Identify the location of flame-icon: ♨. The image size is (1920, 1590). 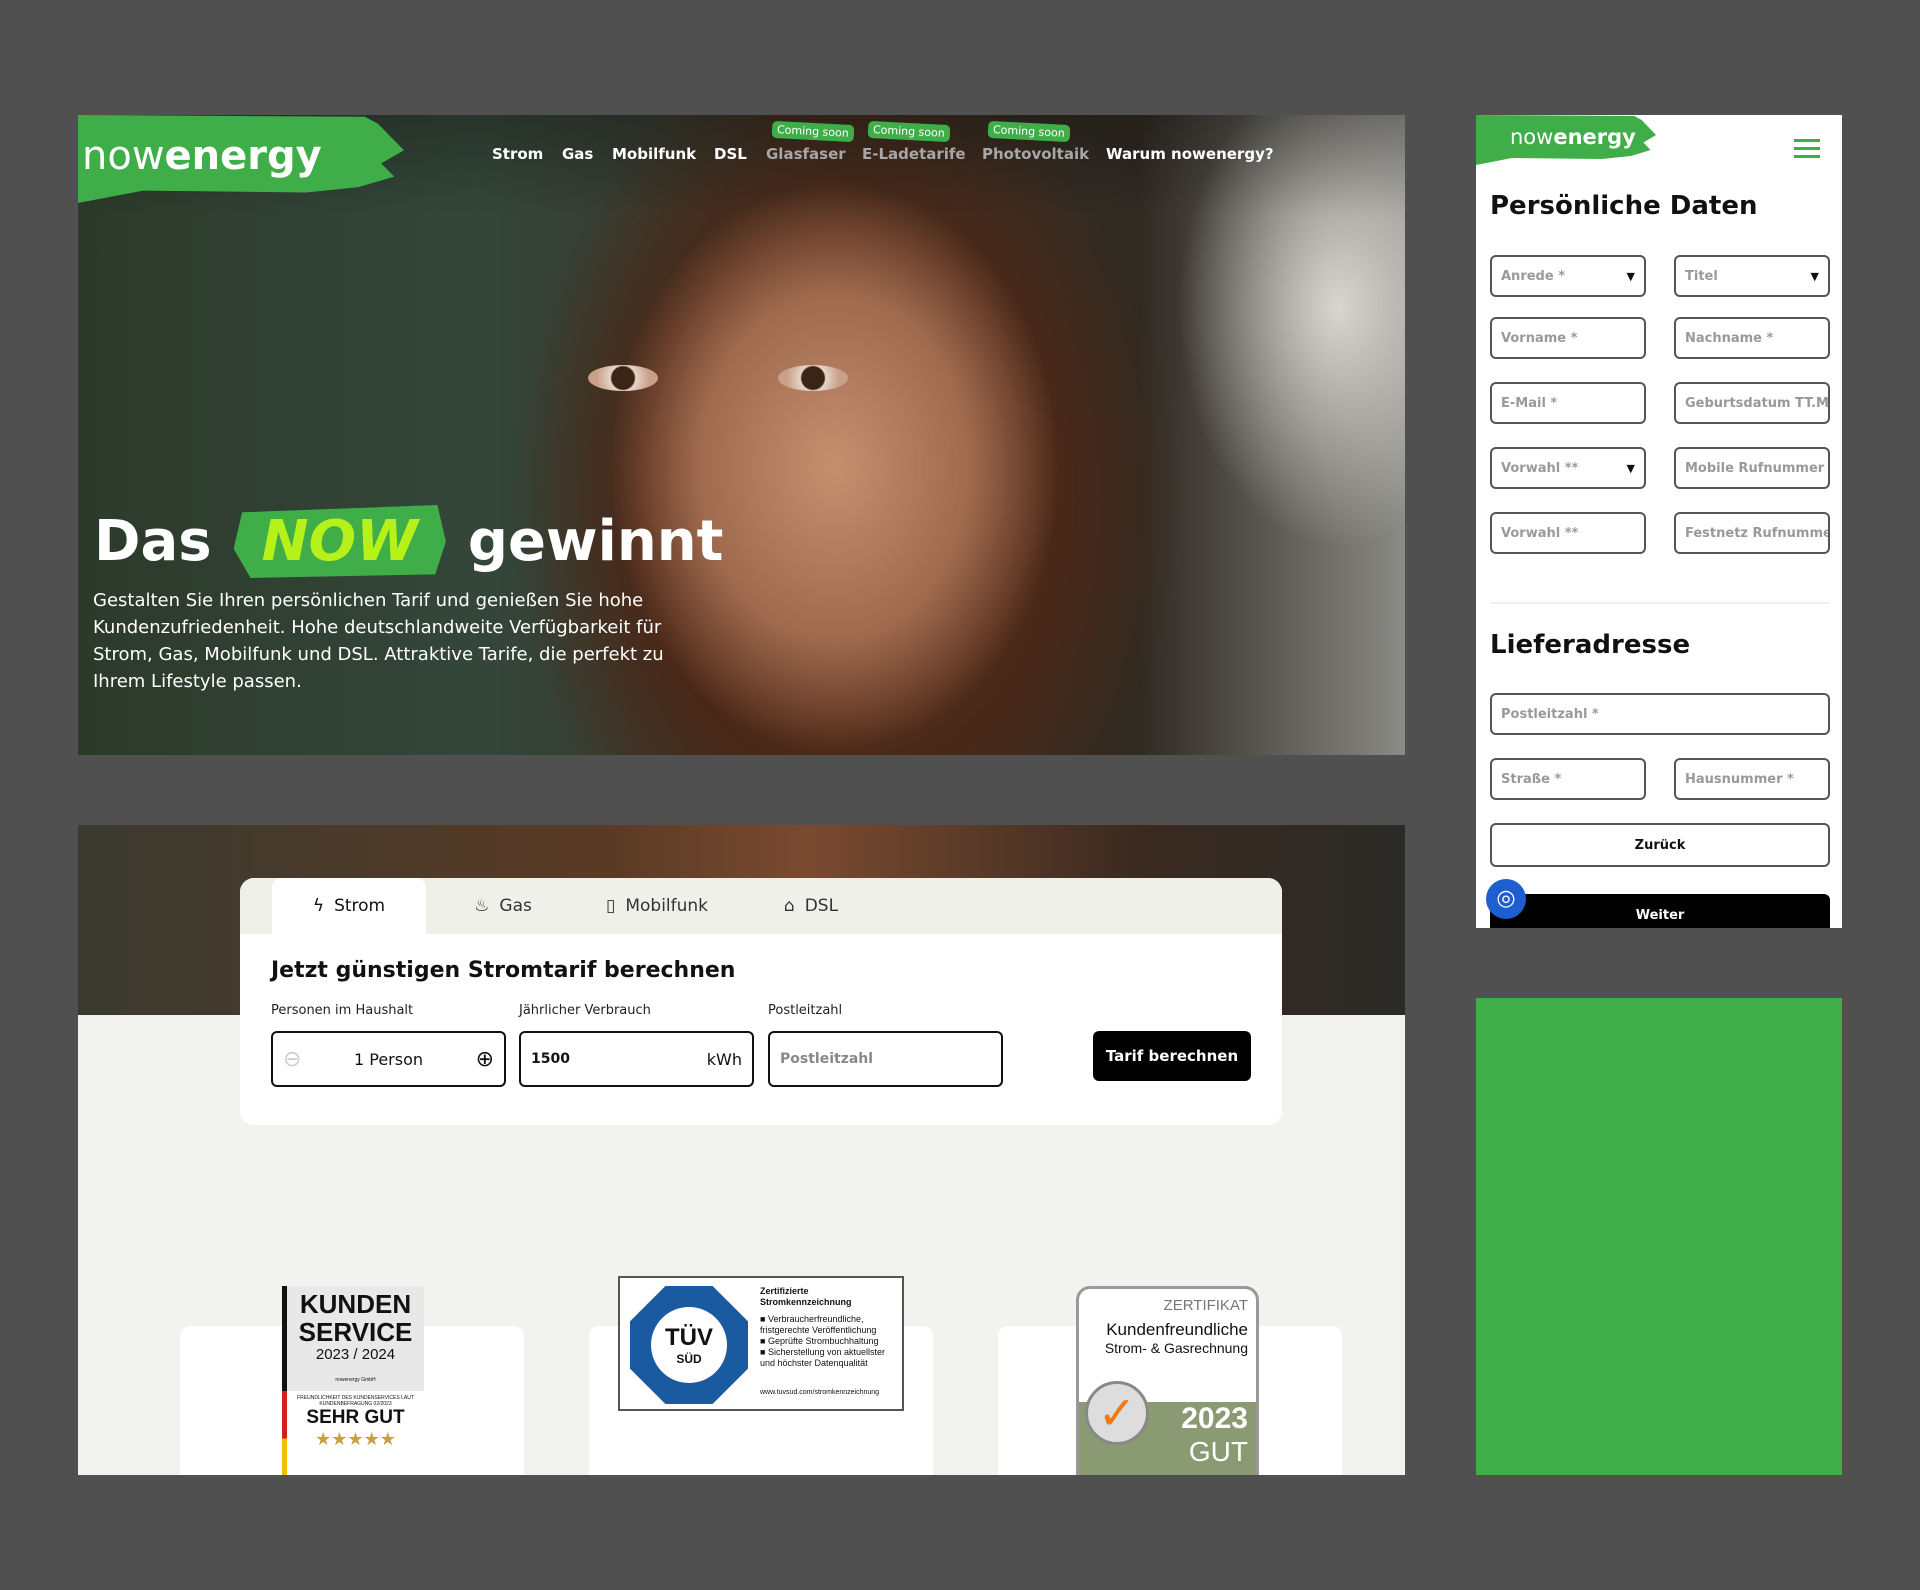
(482, 906).